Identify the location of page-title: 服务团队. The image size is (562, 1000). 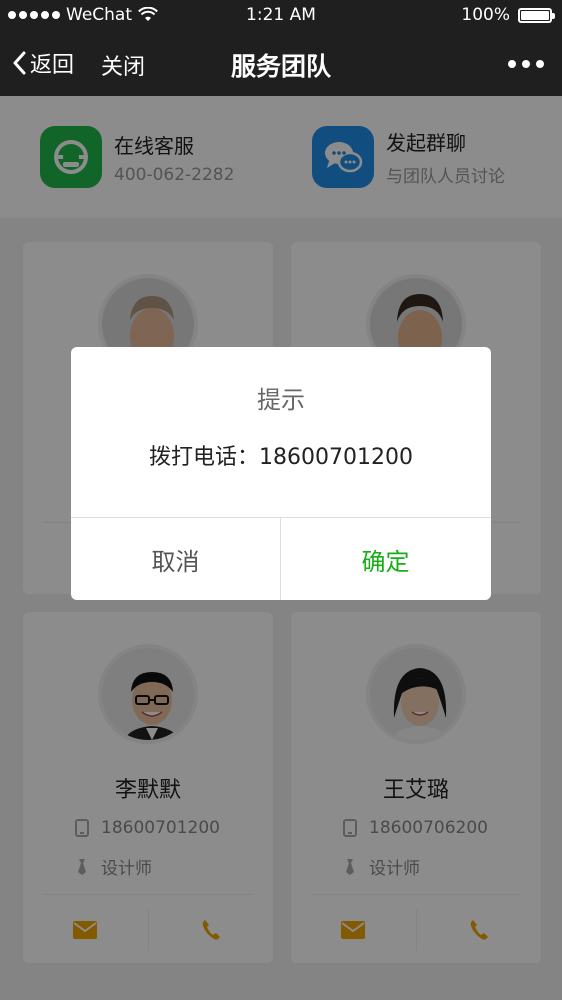
(280, 66).